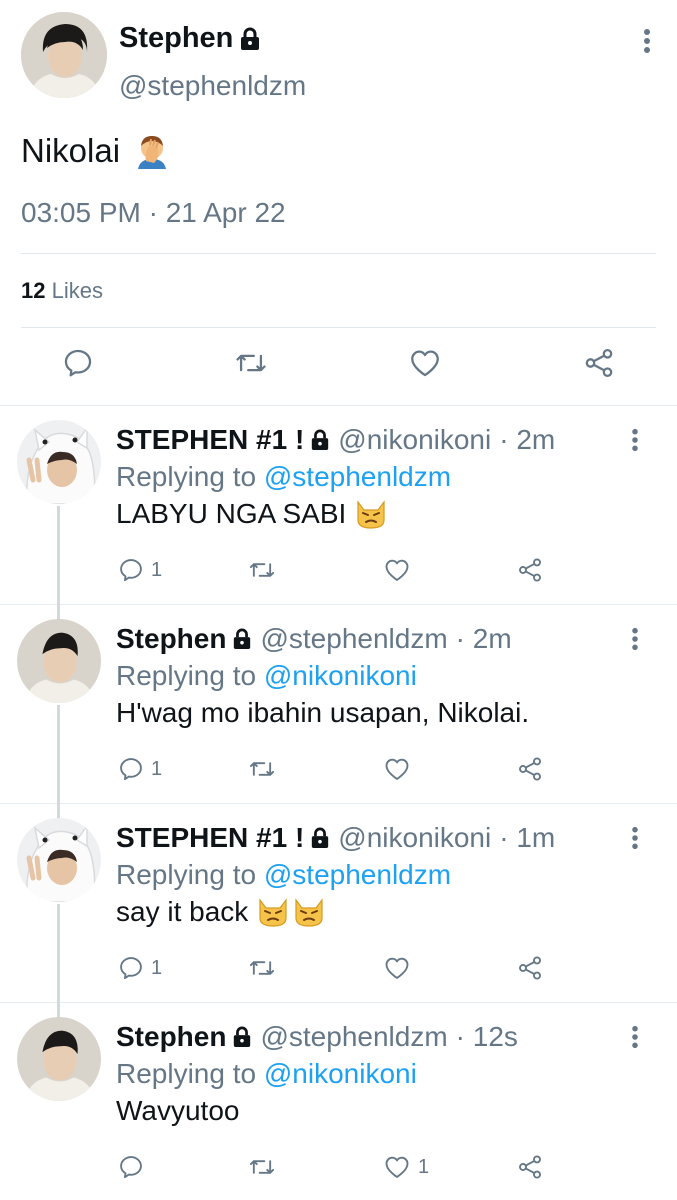 This screenshot has height=1200, width=677. I want to click on reply-text-content: Wavyutoo, so click(178, 1110).